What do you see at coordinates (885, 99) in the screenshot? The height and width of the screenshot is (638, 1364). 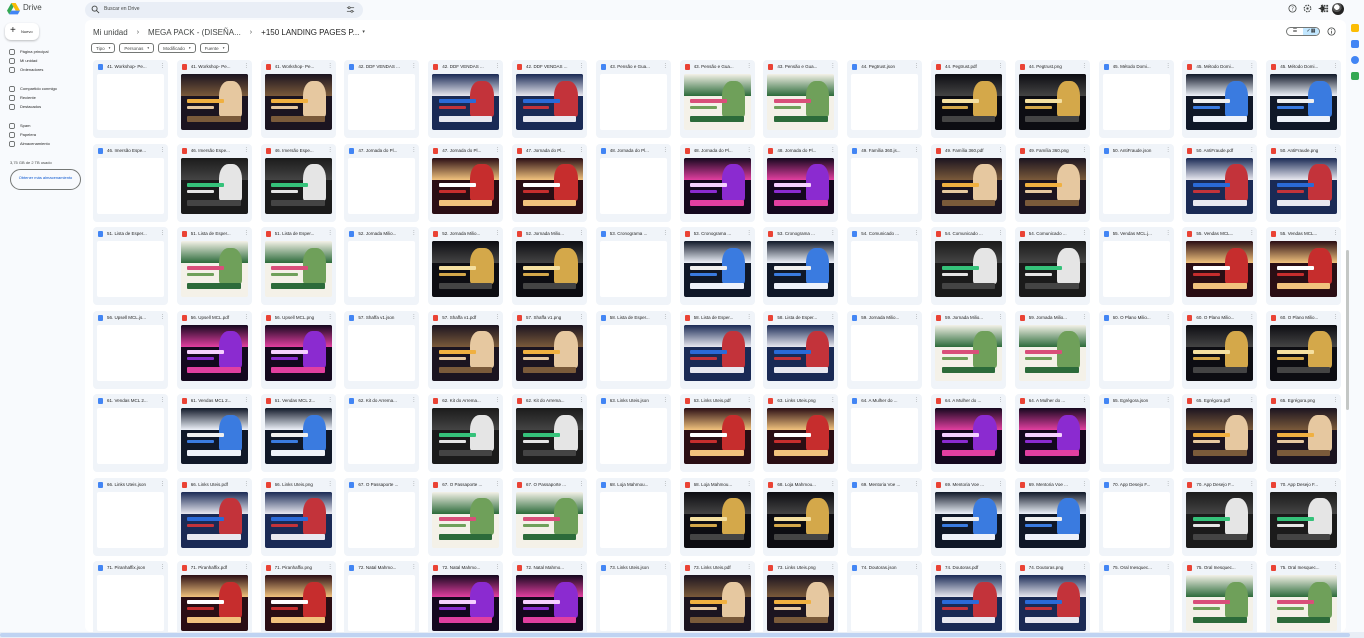 I see `file-card: 44. Pegtrust.json ⋮` at bounding box center [885, 99].